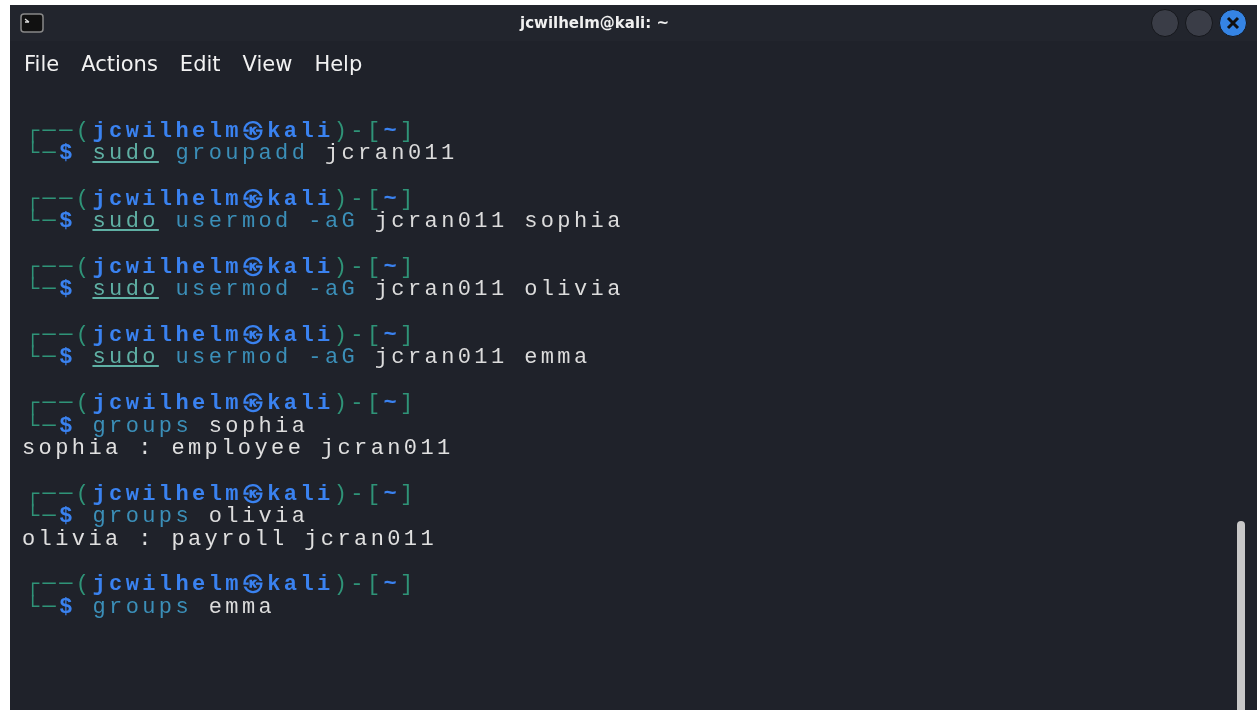  What do you see at coordinates (325, 291) in the screenshot?
I see `command-line: └─$ sudo usermod -aG jcran011 olivia` at bounding box center [325, 291].